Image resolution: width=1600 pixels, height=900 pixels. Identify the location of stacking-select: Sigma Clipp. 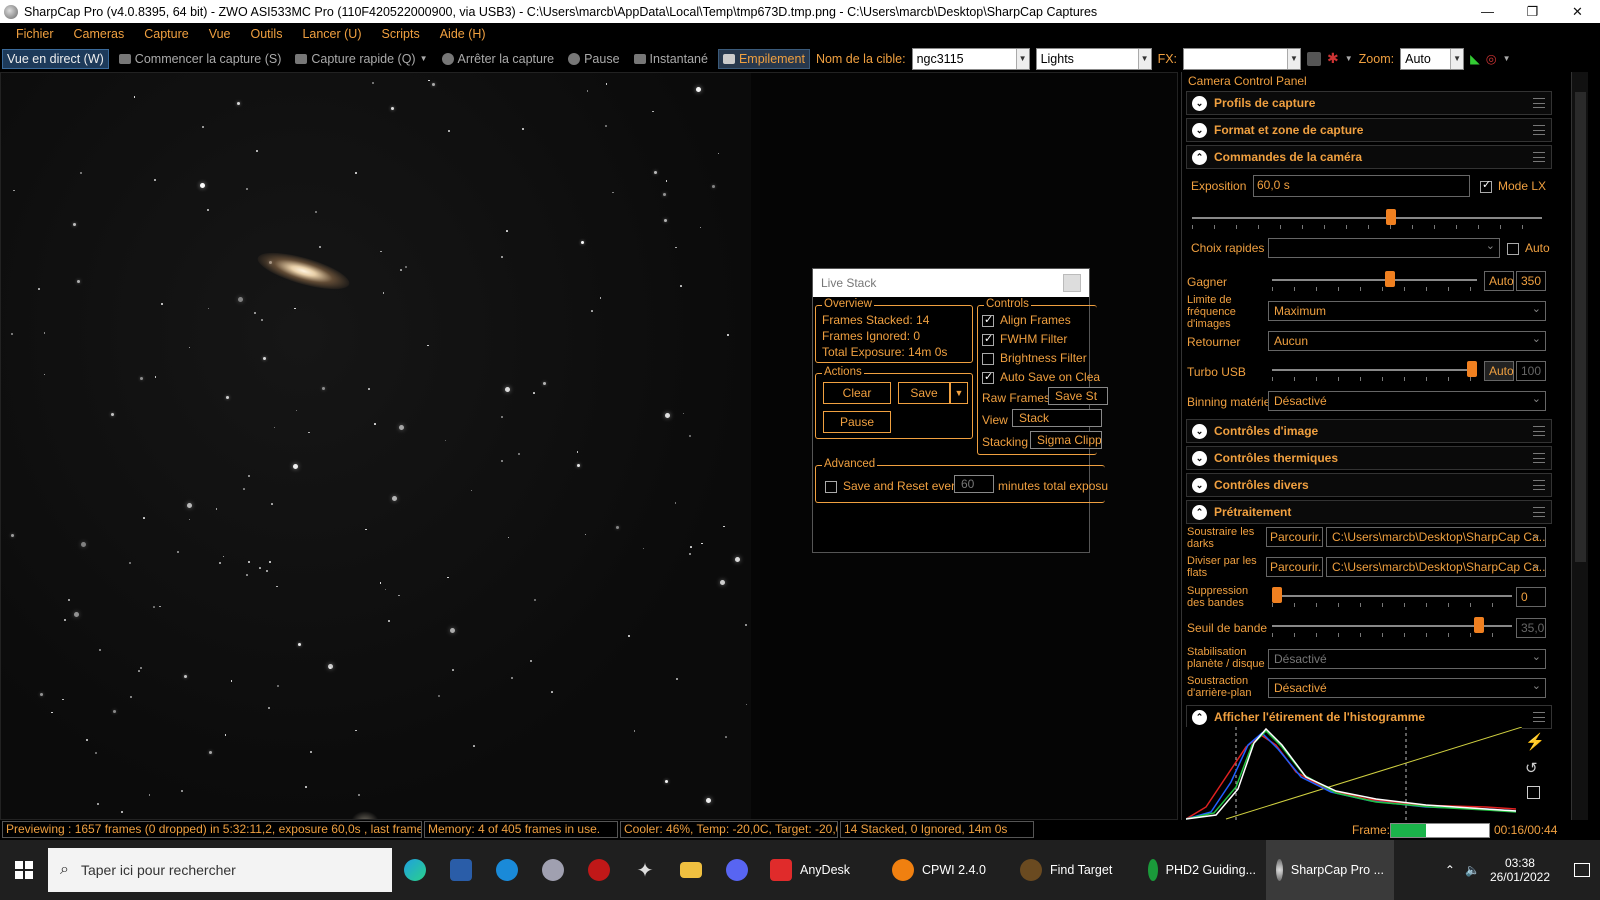
(1066, 440).